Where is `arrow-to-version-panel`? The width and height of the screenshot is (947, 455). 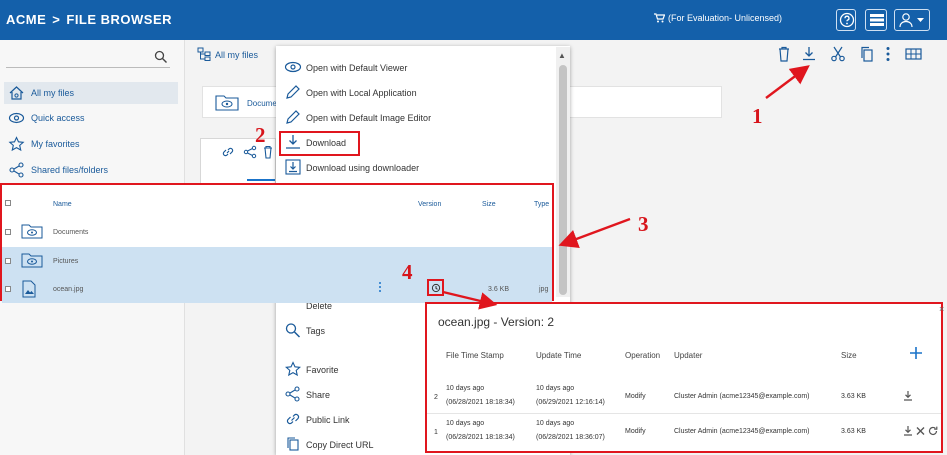 arrow-to-version-panel is located at coordinates (470, 300).